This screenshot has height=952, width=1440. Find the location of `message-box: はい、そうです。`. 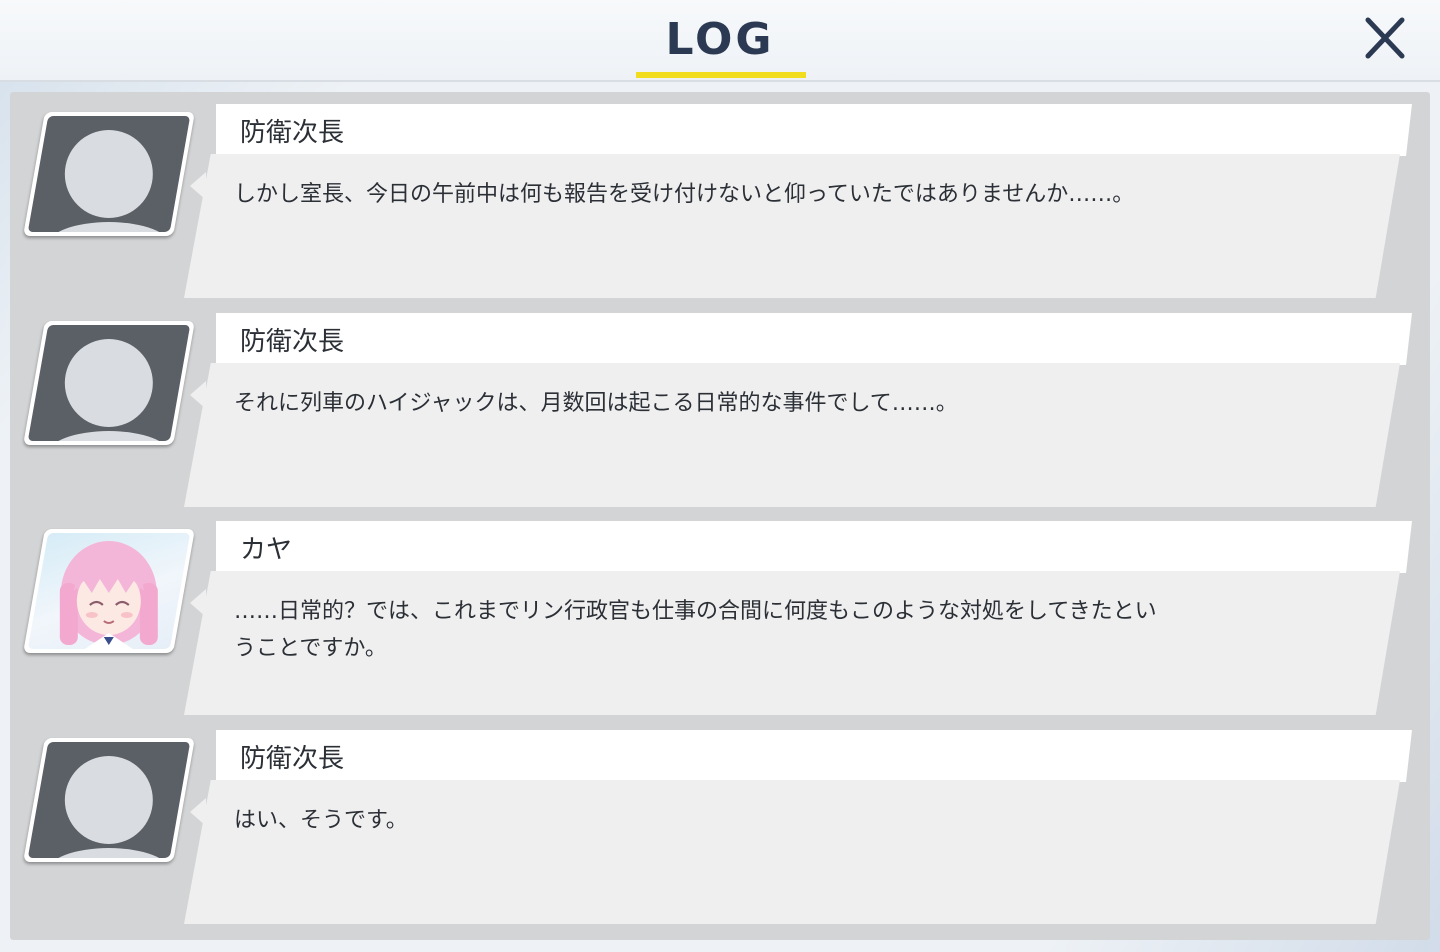

message-box: はい、そうです。 is located at coordinates (792, 852).